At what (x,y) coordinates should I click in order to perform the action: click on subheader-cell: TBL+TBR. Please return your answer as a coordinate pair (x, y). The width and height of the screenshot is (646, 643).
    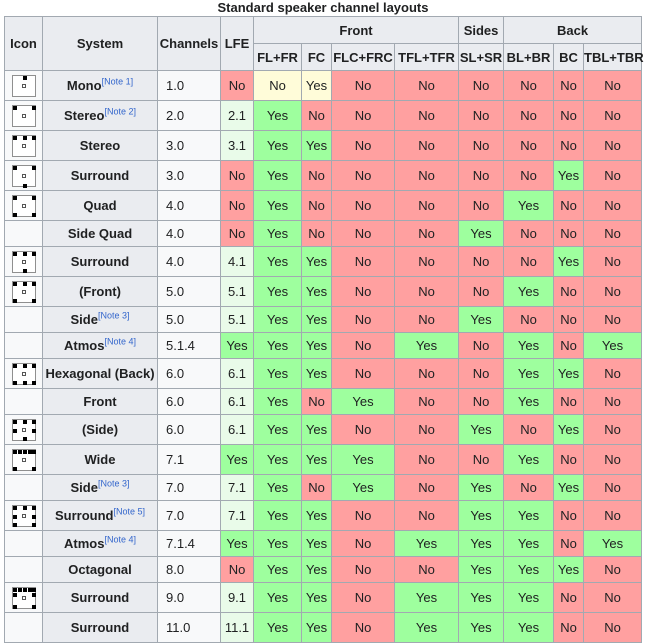
    Looking at the image, I should click on (613, 57).